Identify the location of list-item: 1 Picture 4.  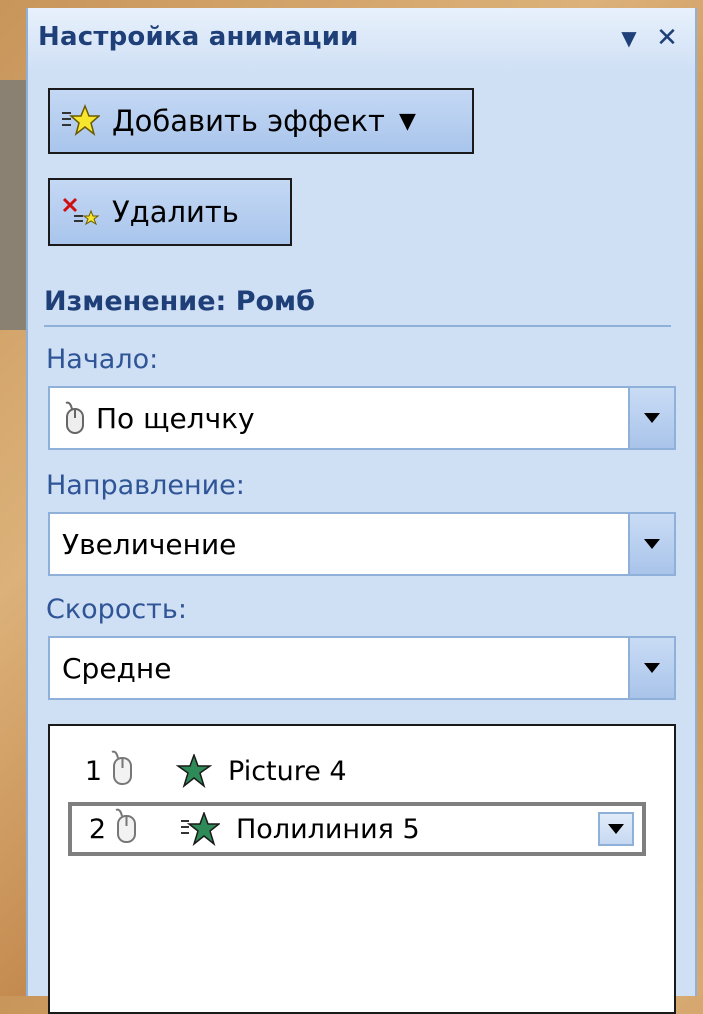
(357, 771).